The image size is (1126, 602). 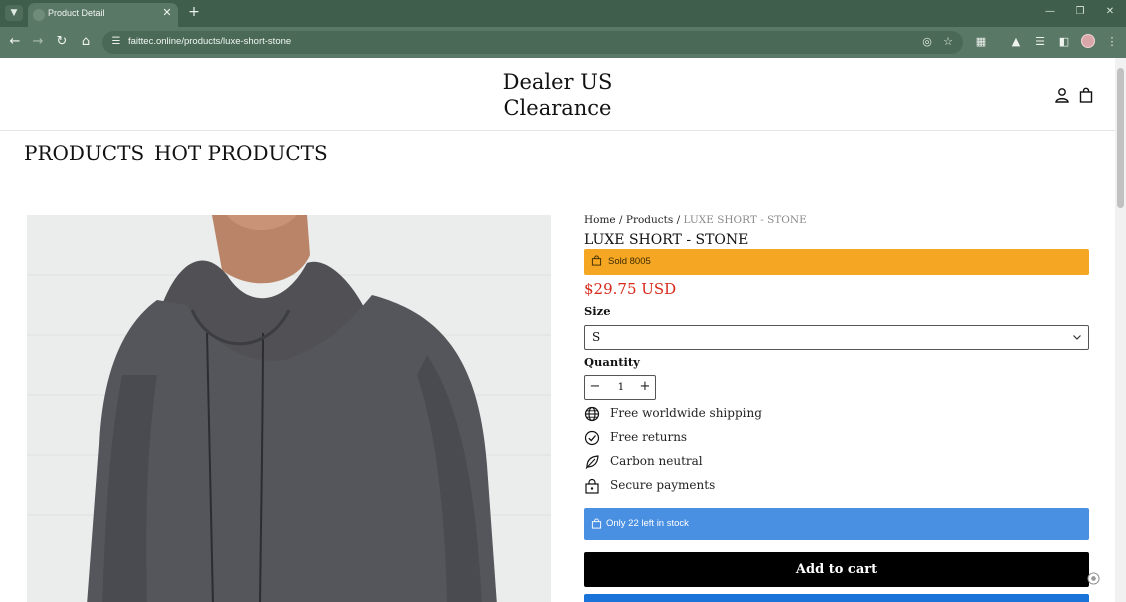 I want to click on feature-payments-text: Secure payments, so click(x=663, y=485).